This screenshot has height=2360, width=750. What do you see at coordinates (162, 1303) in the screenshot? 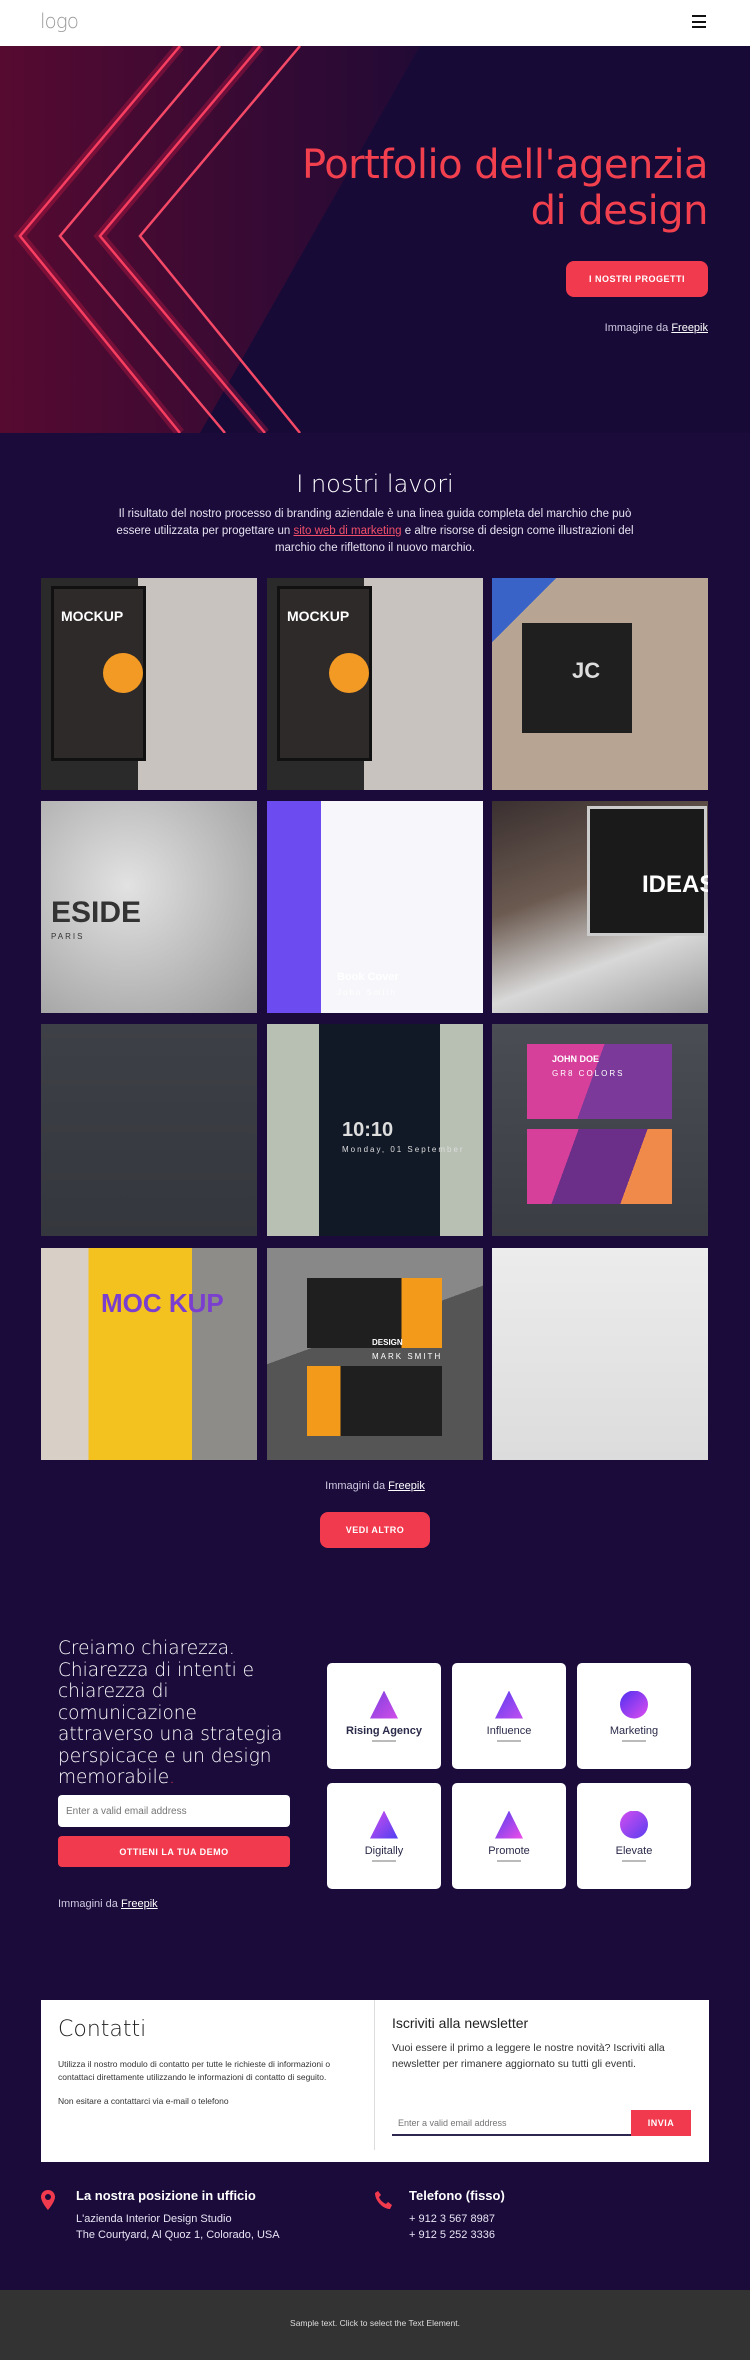
I see `image-lettering: MOC KUP` at bounding box center [162, 1303].